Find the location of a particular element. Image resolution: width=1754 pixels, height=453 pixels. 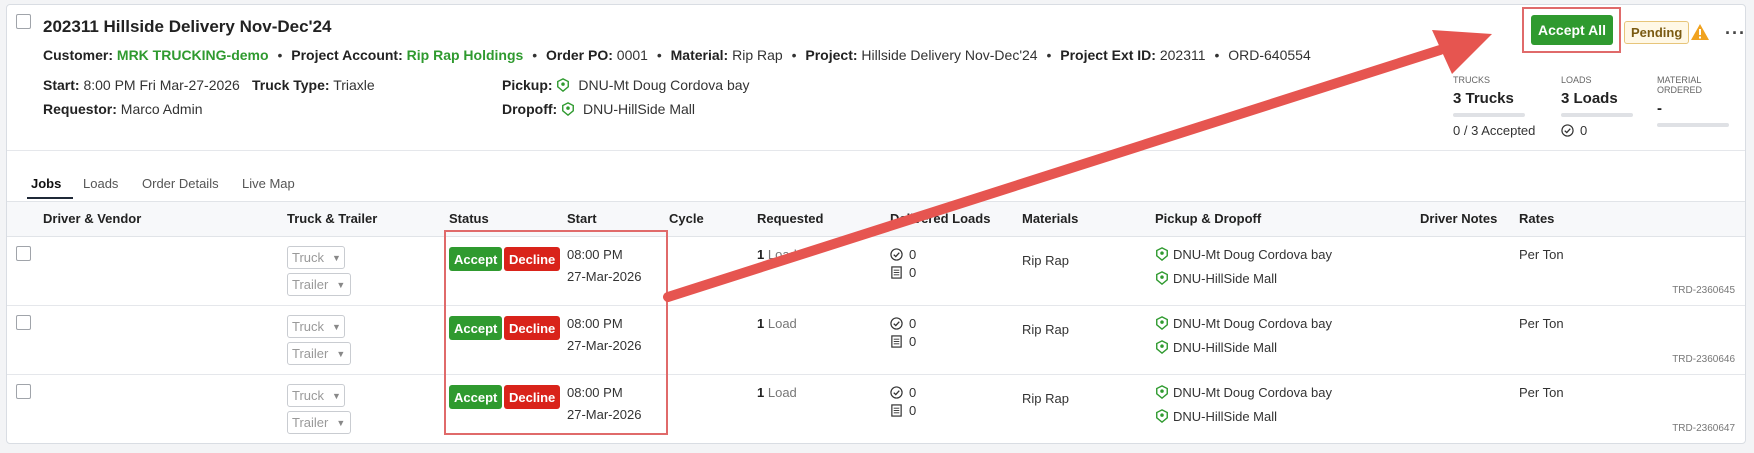

tab-live-map: Live Map is located at coordinates (268, 183).